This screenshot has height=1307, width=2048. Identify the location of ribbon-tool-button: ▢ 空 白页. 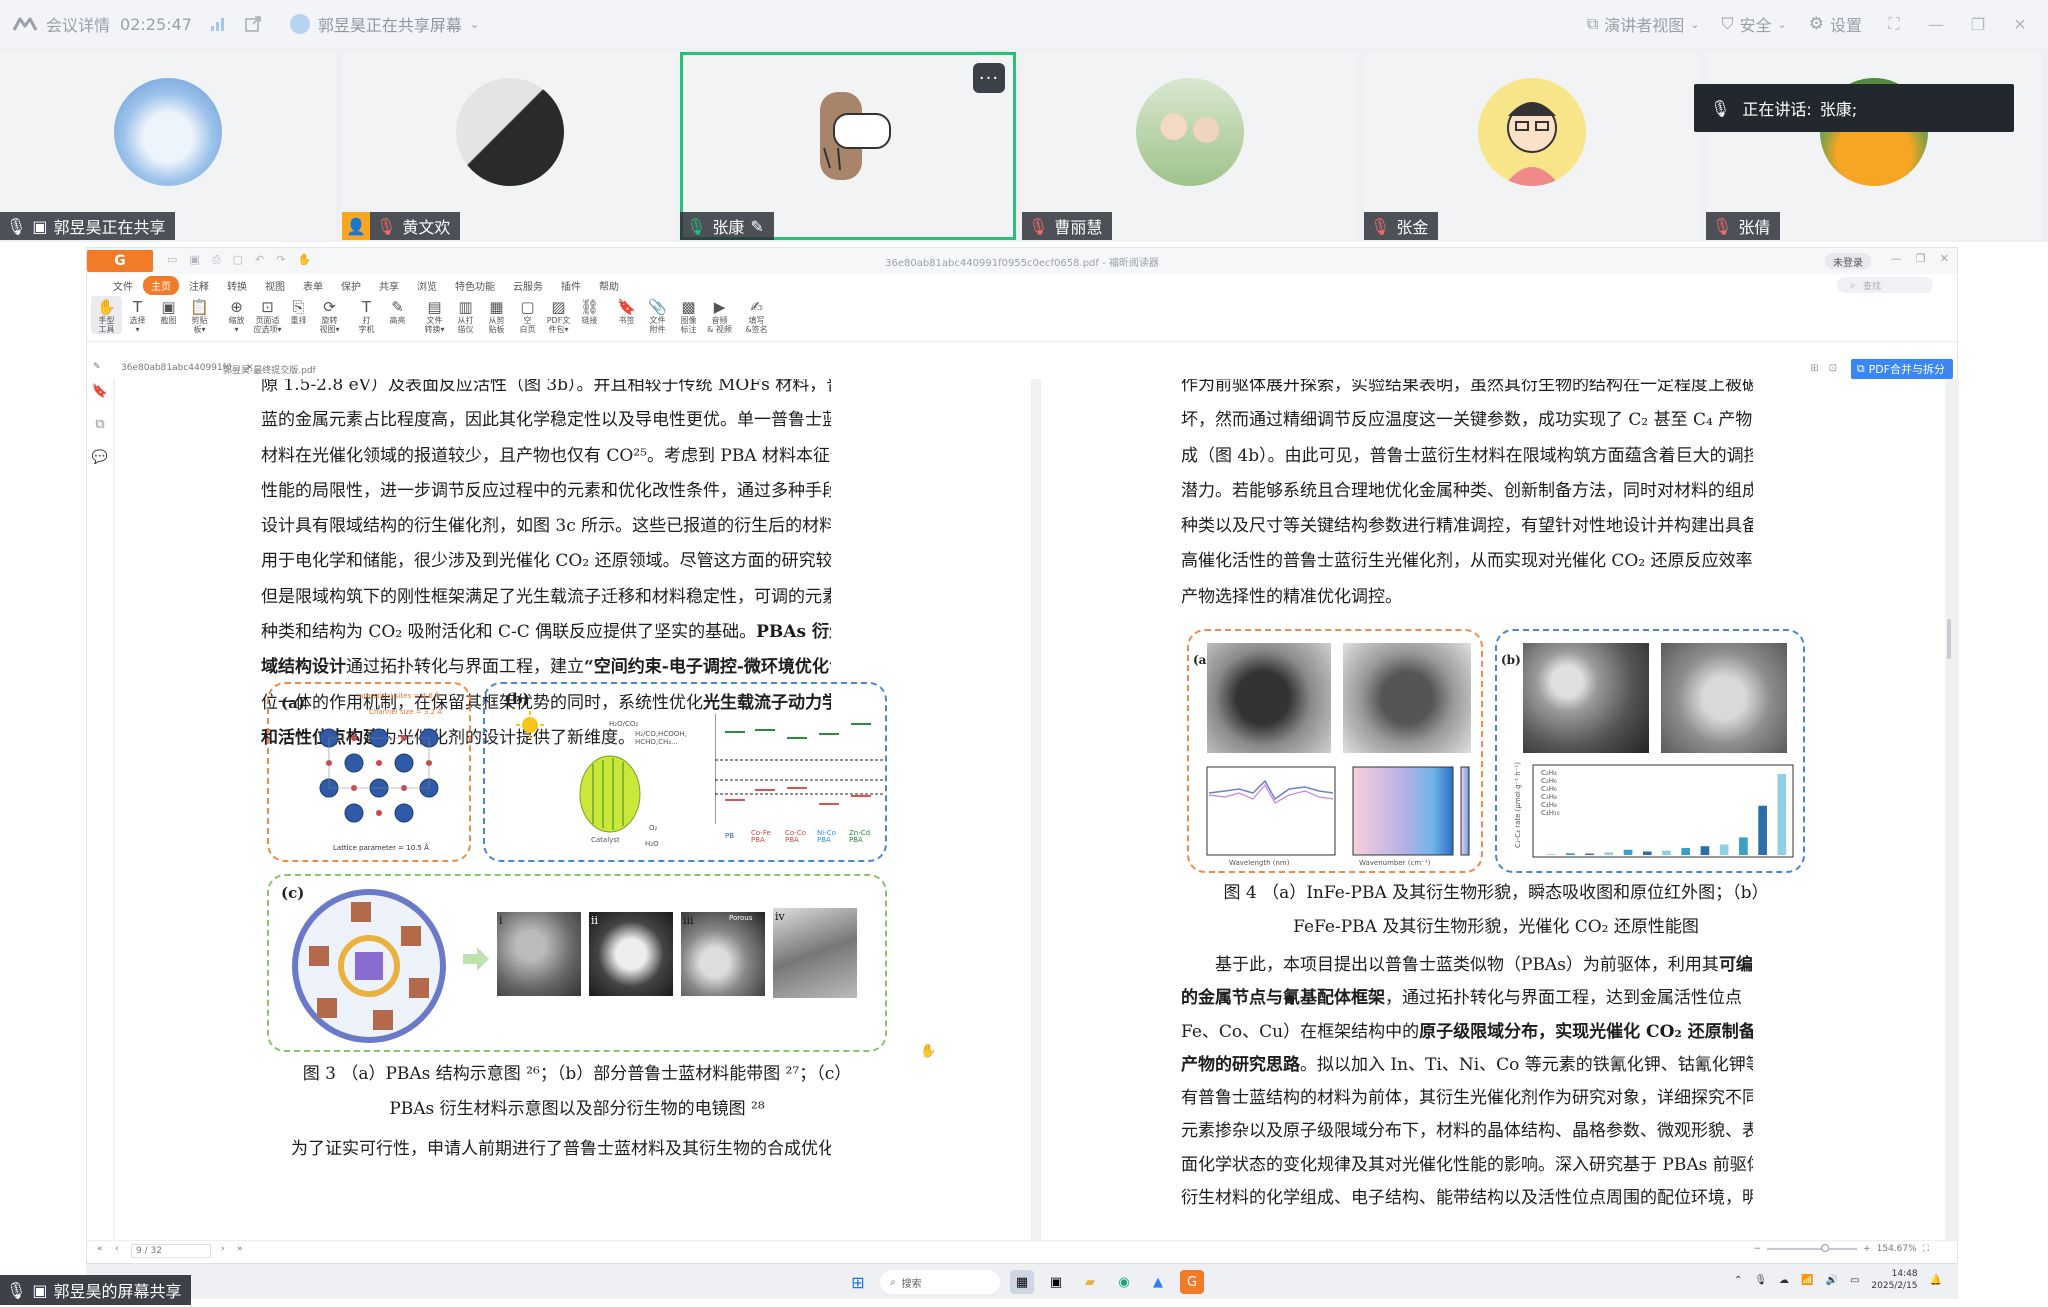
(527, 315).